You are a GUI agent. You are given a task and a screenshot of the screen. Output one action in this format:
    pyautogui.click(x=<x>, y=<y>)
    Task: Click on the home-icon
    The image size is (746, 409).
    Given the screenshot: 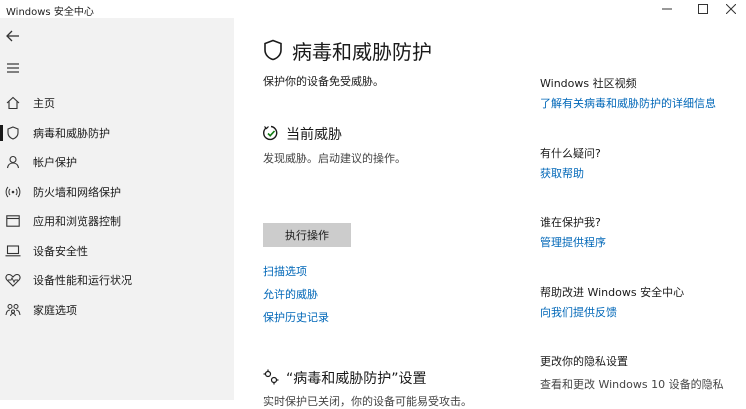 What is the action you would take?
    pyautogui.click(x=13, y=103)
    